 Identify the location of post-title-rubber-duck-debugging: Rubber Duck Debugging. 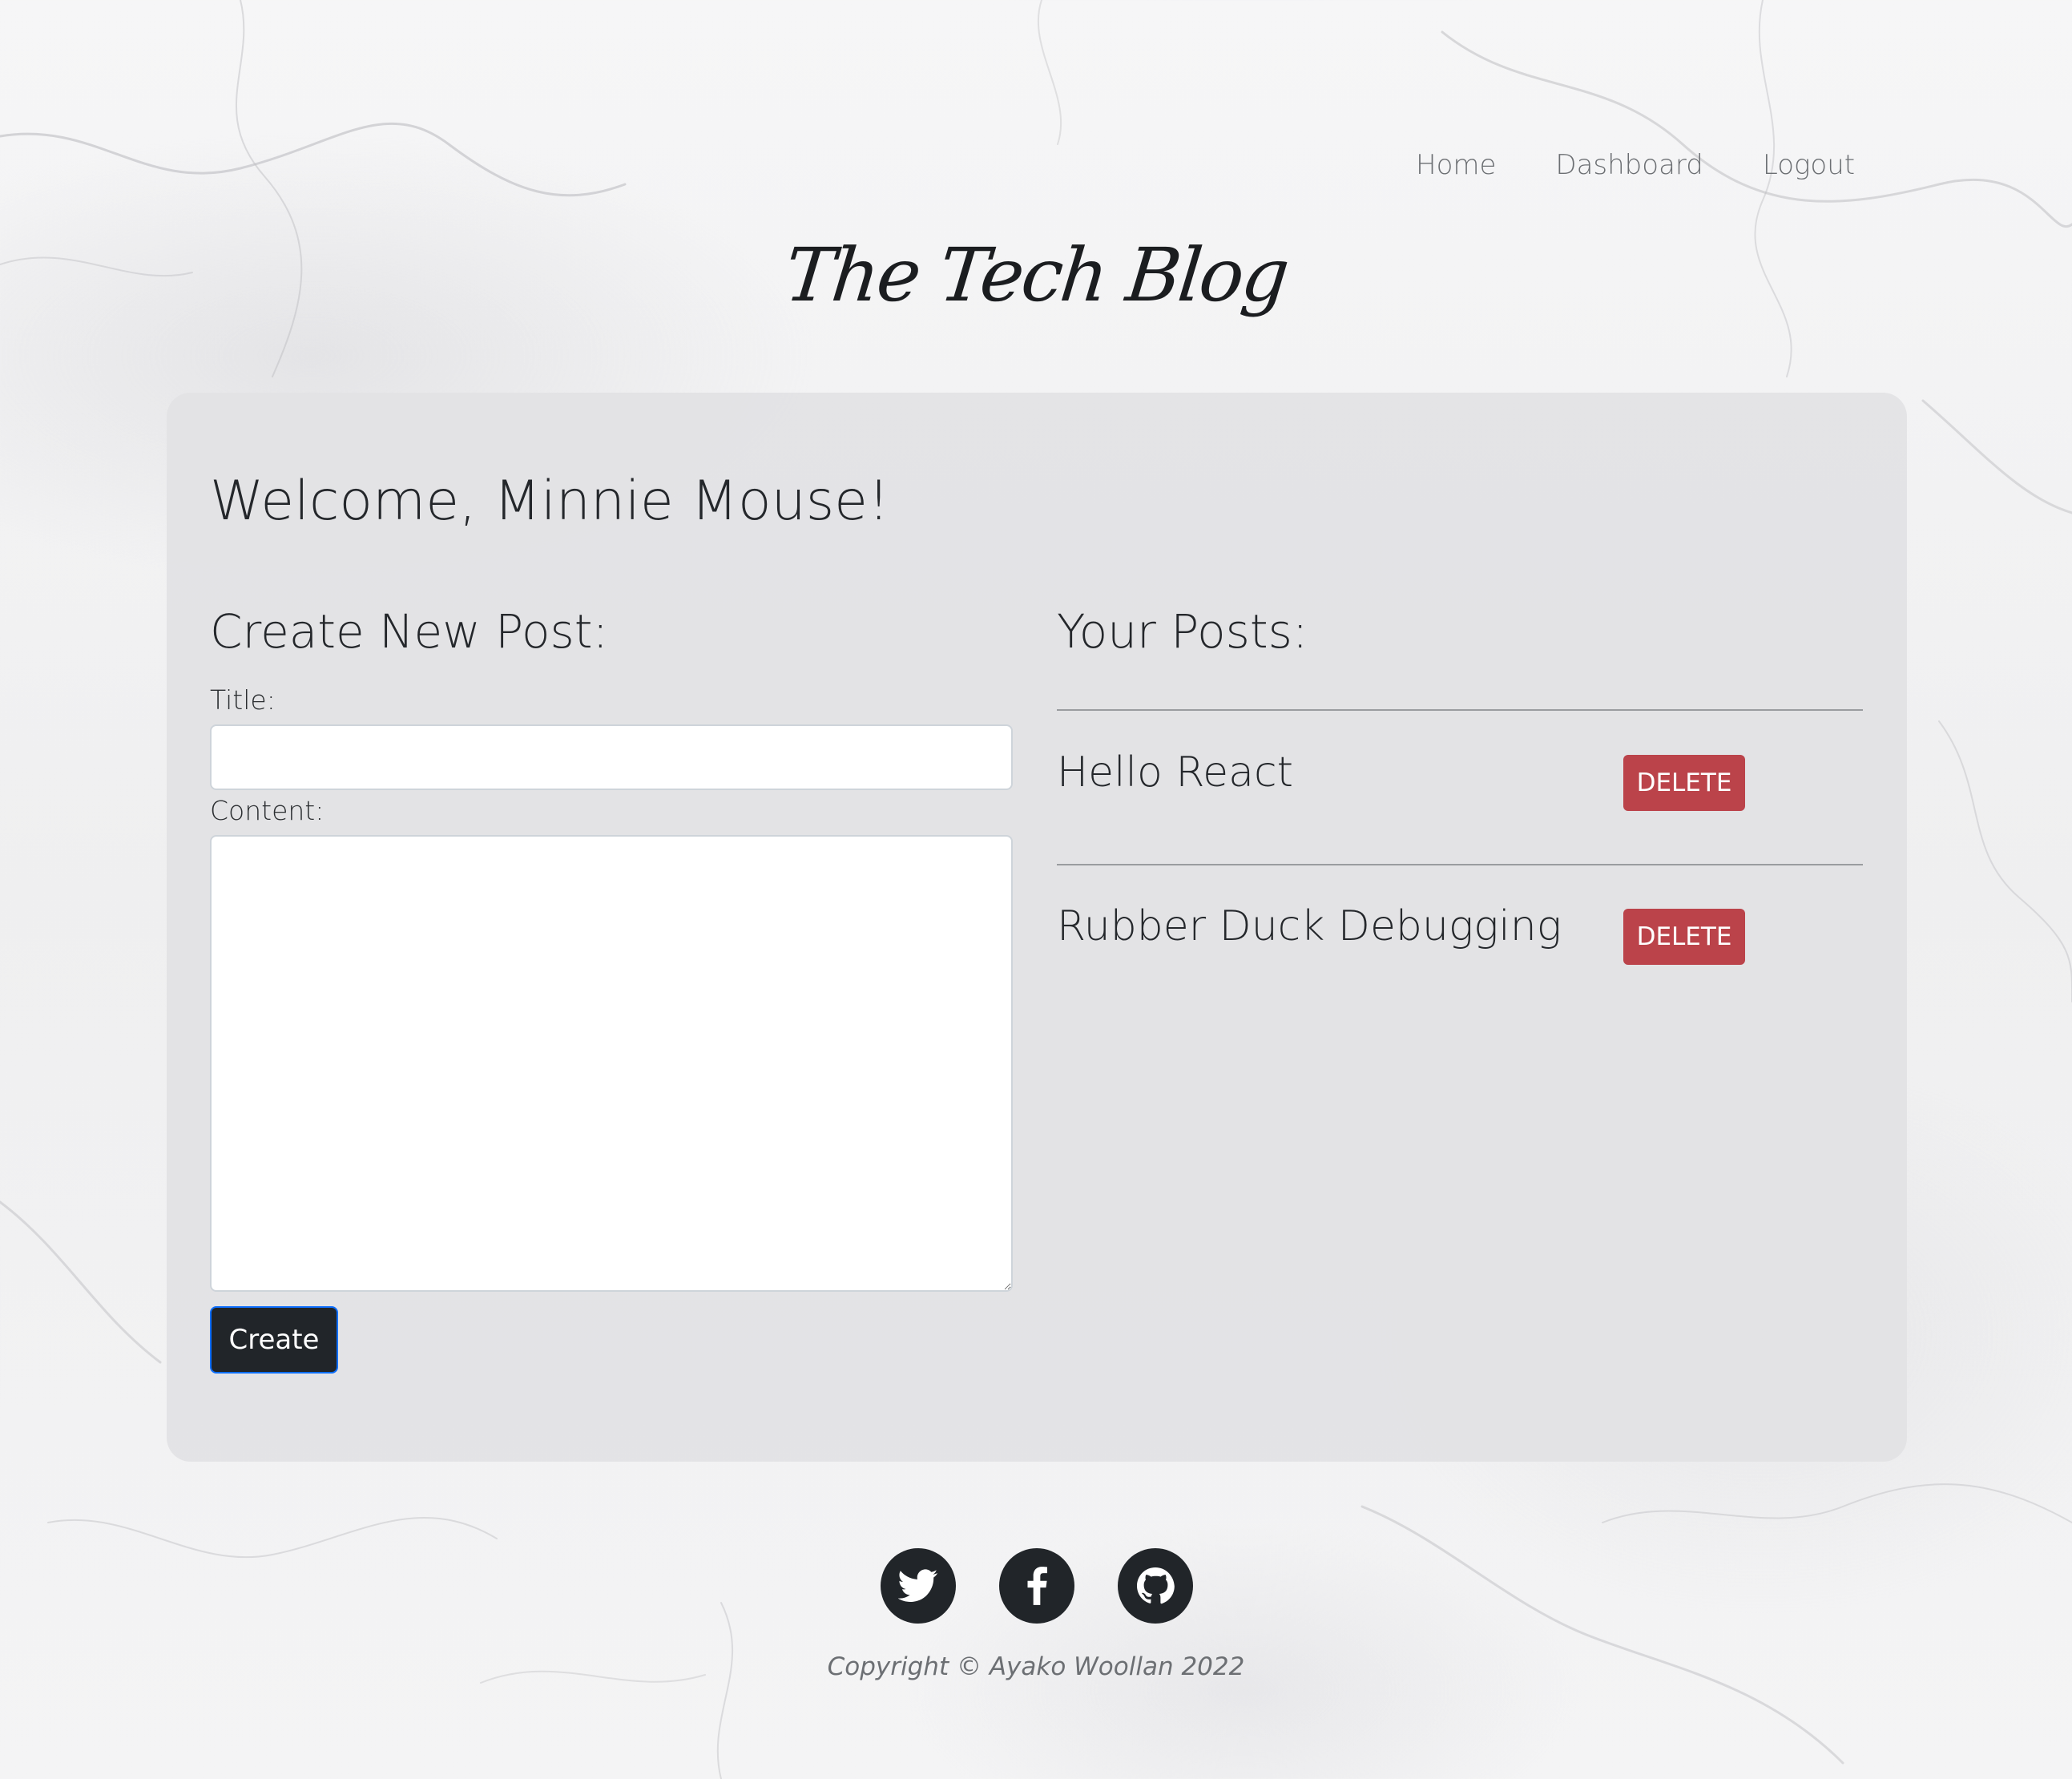
(1309, 926).